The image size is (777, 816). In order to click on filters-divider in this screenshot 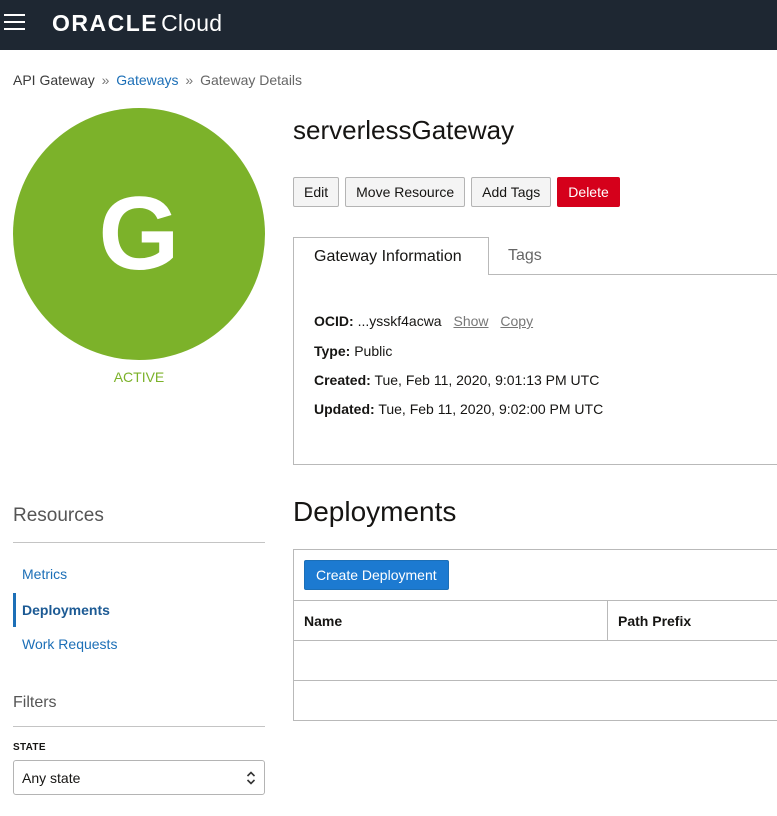, I will do `click(139, 726)`.